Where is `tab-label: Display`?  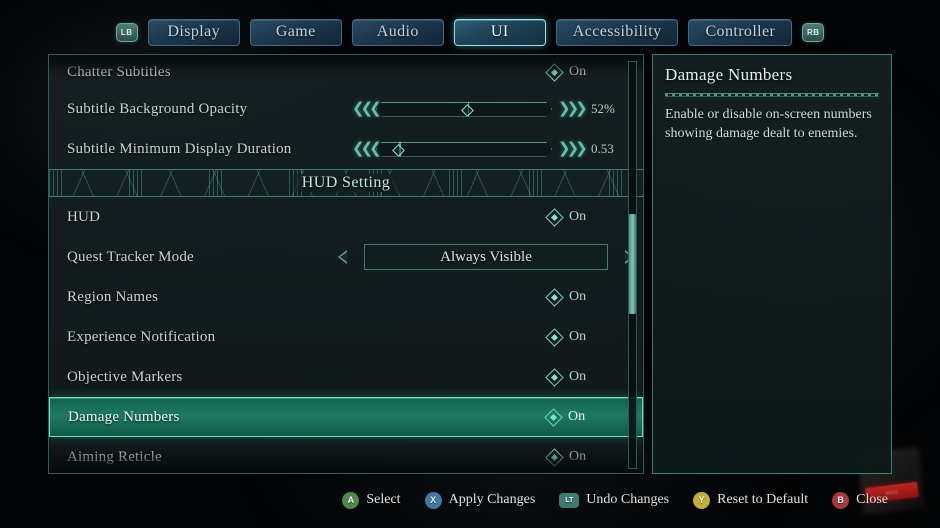
tab-label: Display is located at coordinates (194, 31).